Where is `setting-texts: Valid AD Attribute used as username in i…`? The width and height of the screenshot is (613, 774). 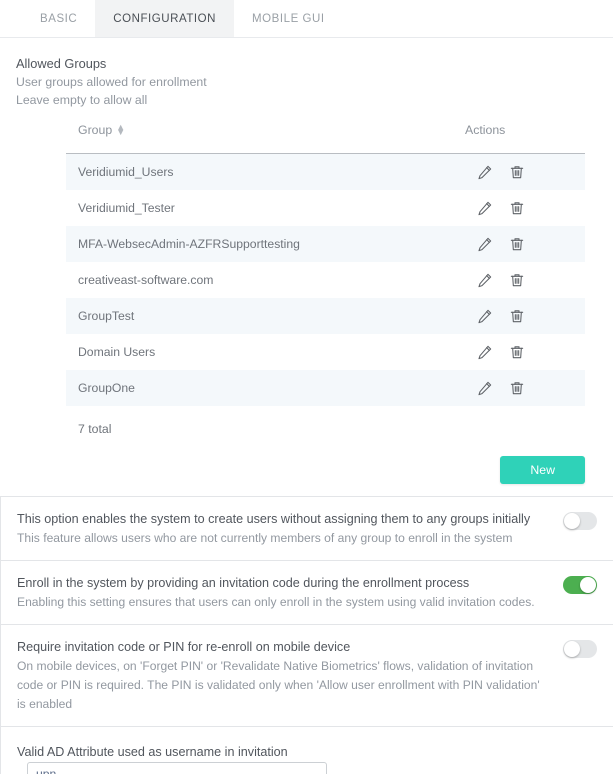 setting-texts: Valid AD Attribute used as username in i… is located at coordinates (152, 750).